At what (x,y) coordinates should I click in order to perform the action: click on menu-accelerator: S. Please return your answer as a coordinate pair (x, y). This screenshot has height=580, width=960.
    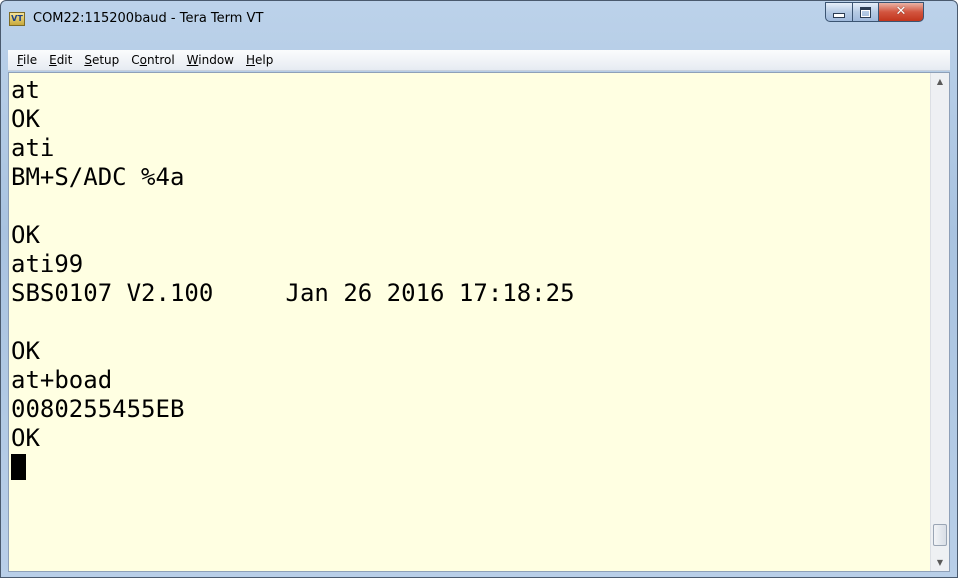
    Looking at the image, I should click on (88, 60).